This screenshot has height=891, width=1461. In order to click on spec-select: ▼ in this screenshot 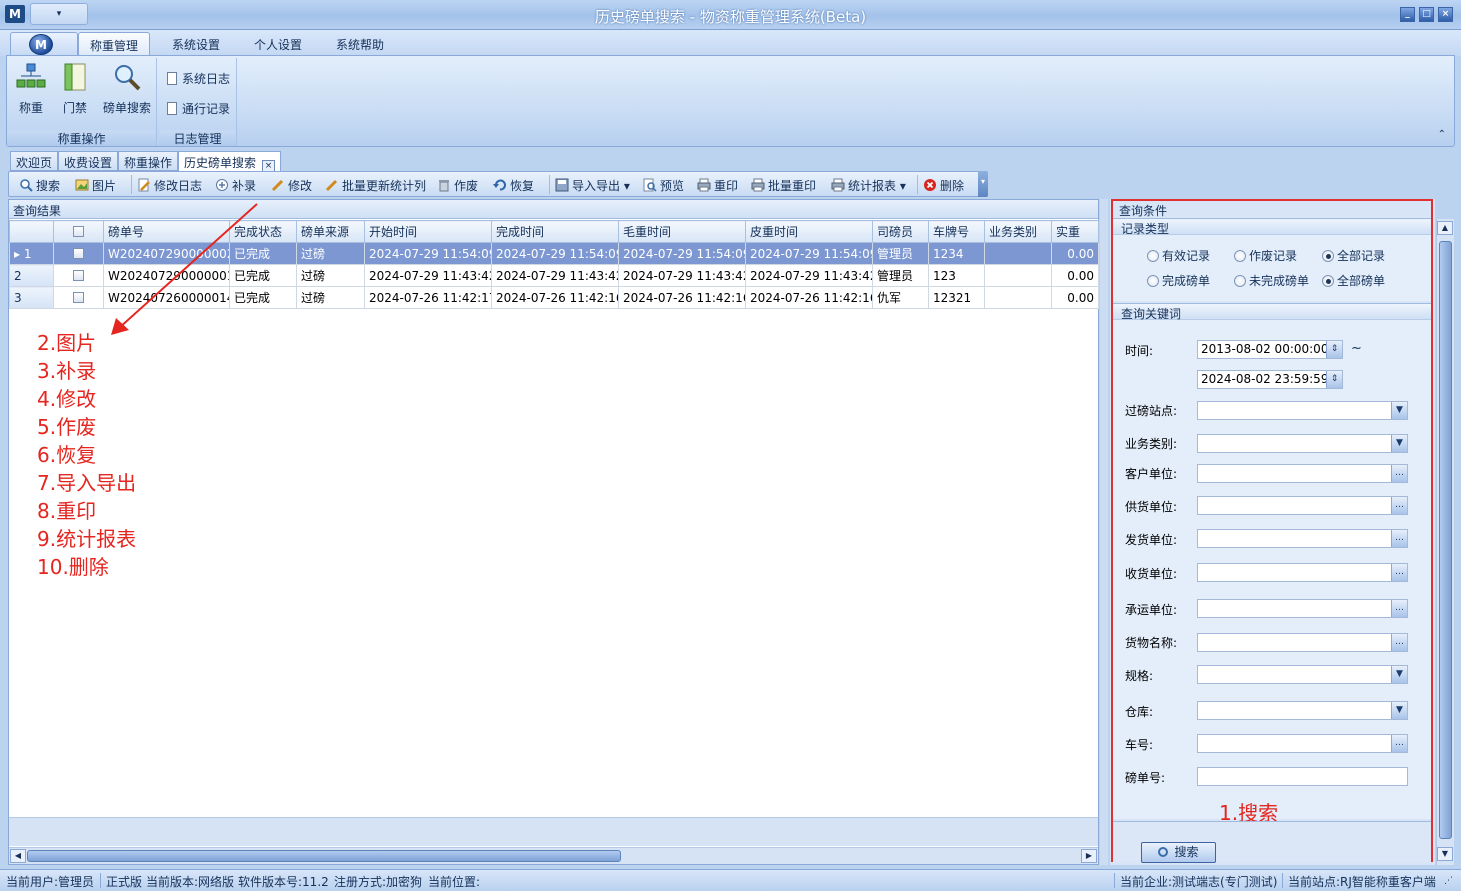, I will do `click(1302, 674)`.